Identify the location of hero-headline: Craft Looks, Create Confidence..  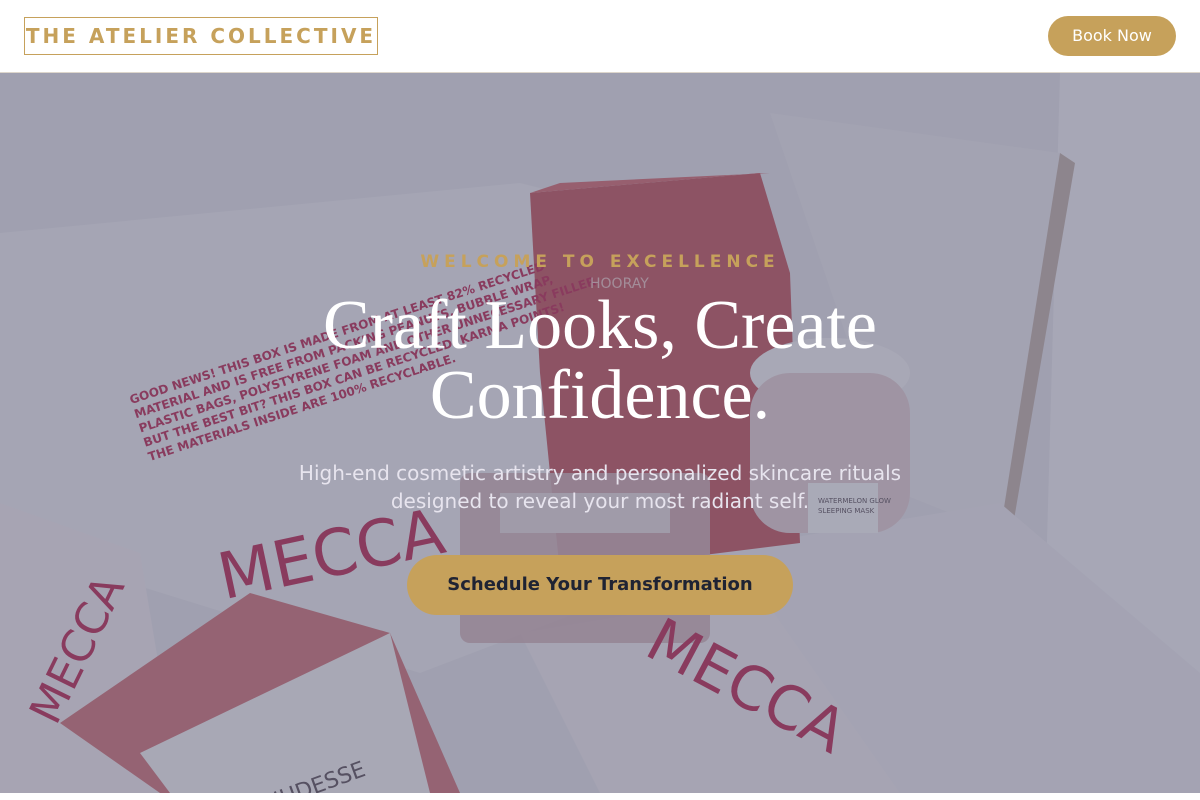
(600, 360).